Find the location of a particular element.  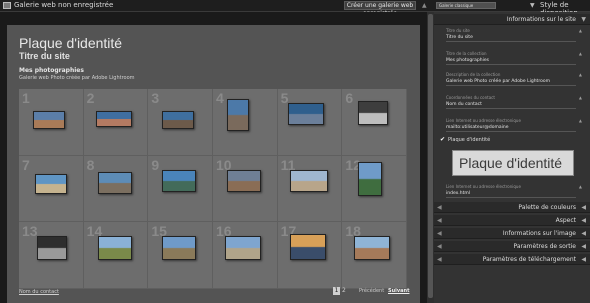

site-info-header: Informations sur le site ▼ is located at coordinates (512, 19).